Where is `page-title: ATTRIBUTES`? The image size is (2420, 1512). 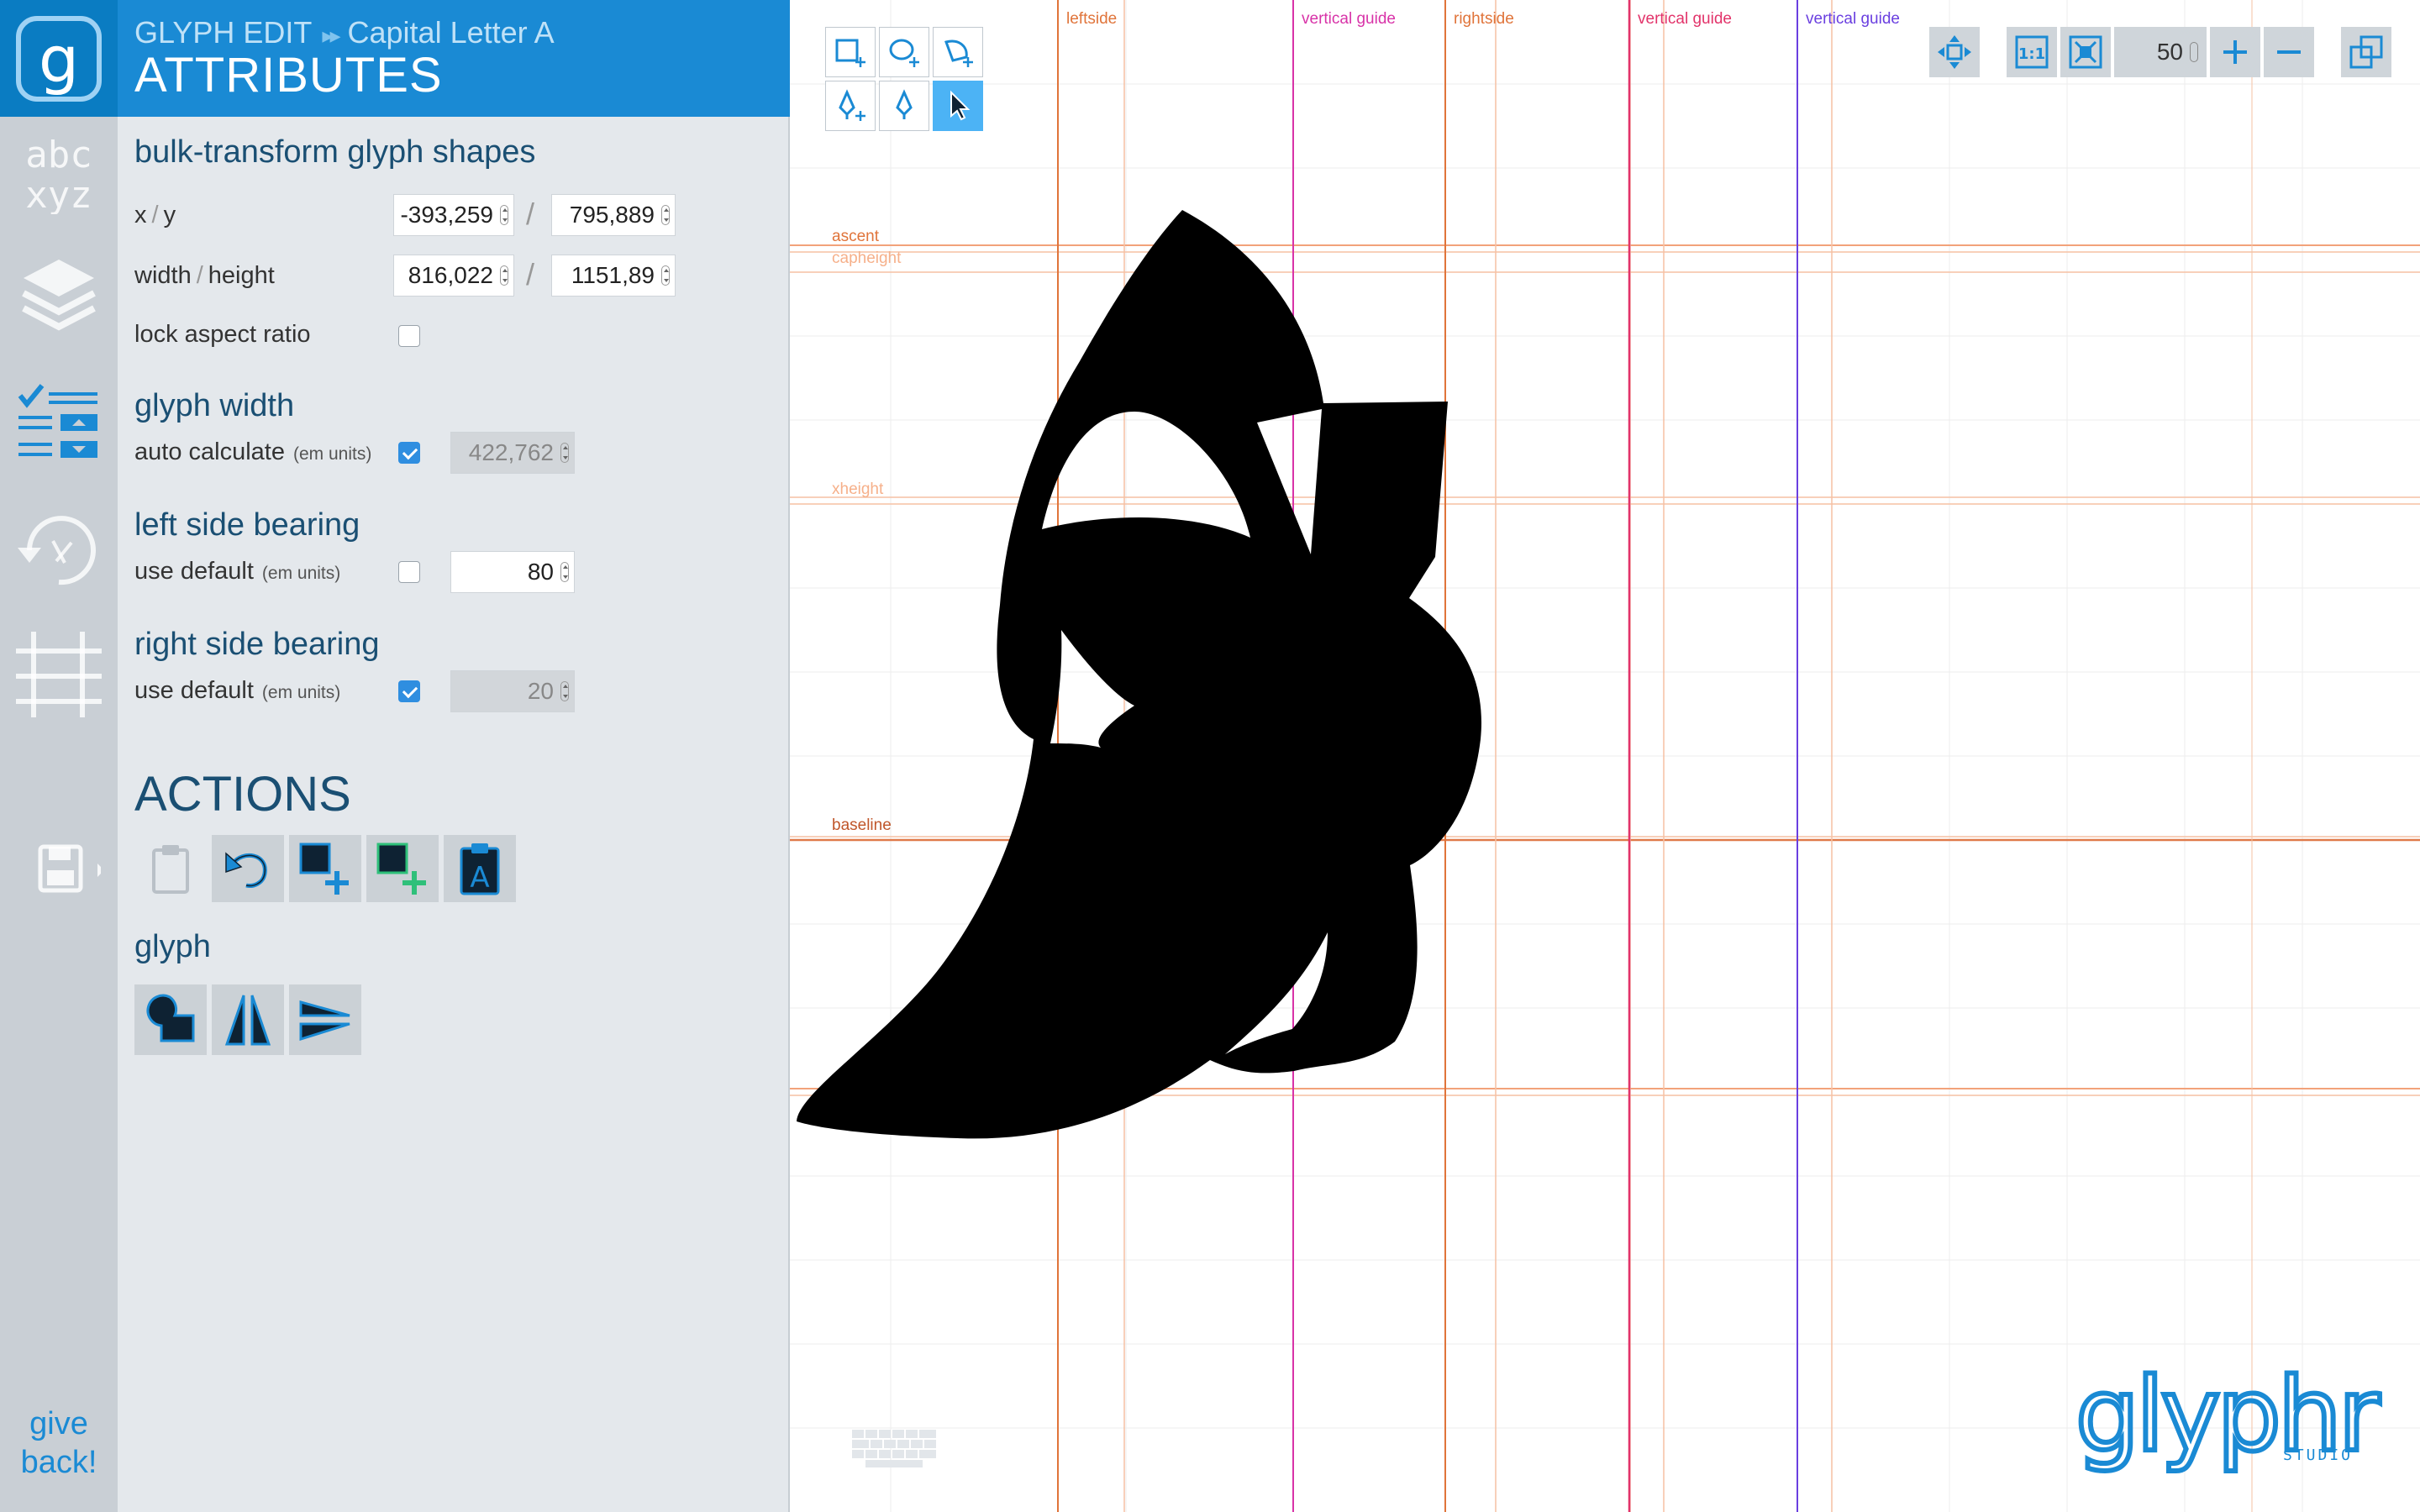 page-title: ATTRIBUTES is located at coordinates (288, 75).